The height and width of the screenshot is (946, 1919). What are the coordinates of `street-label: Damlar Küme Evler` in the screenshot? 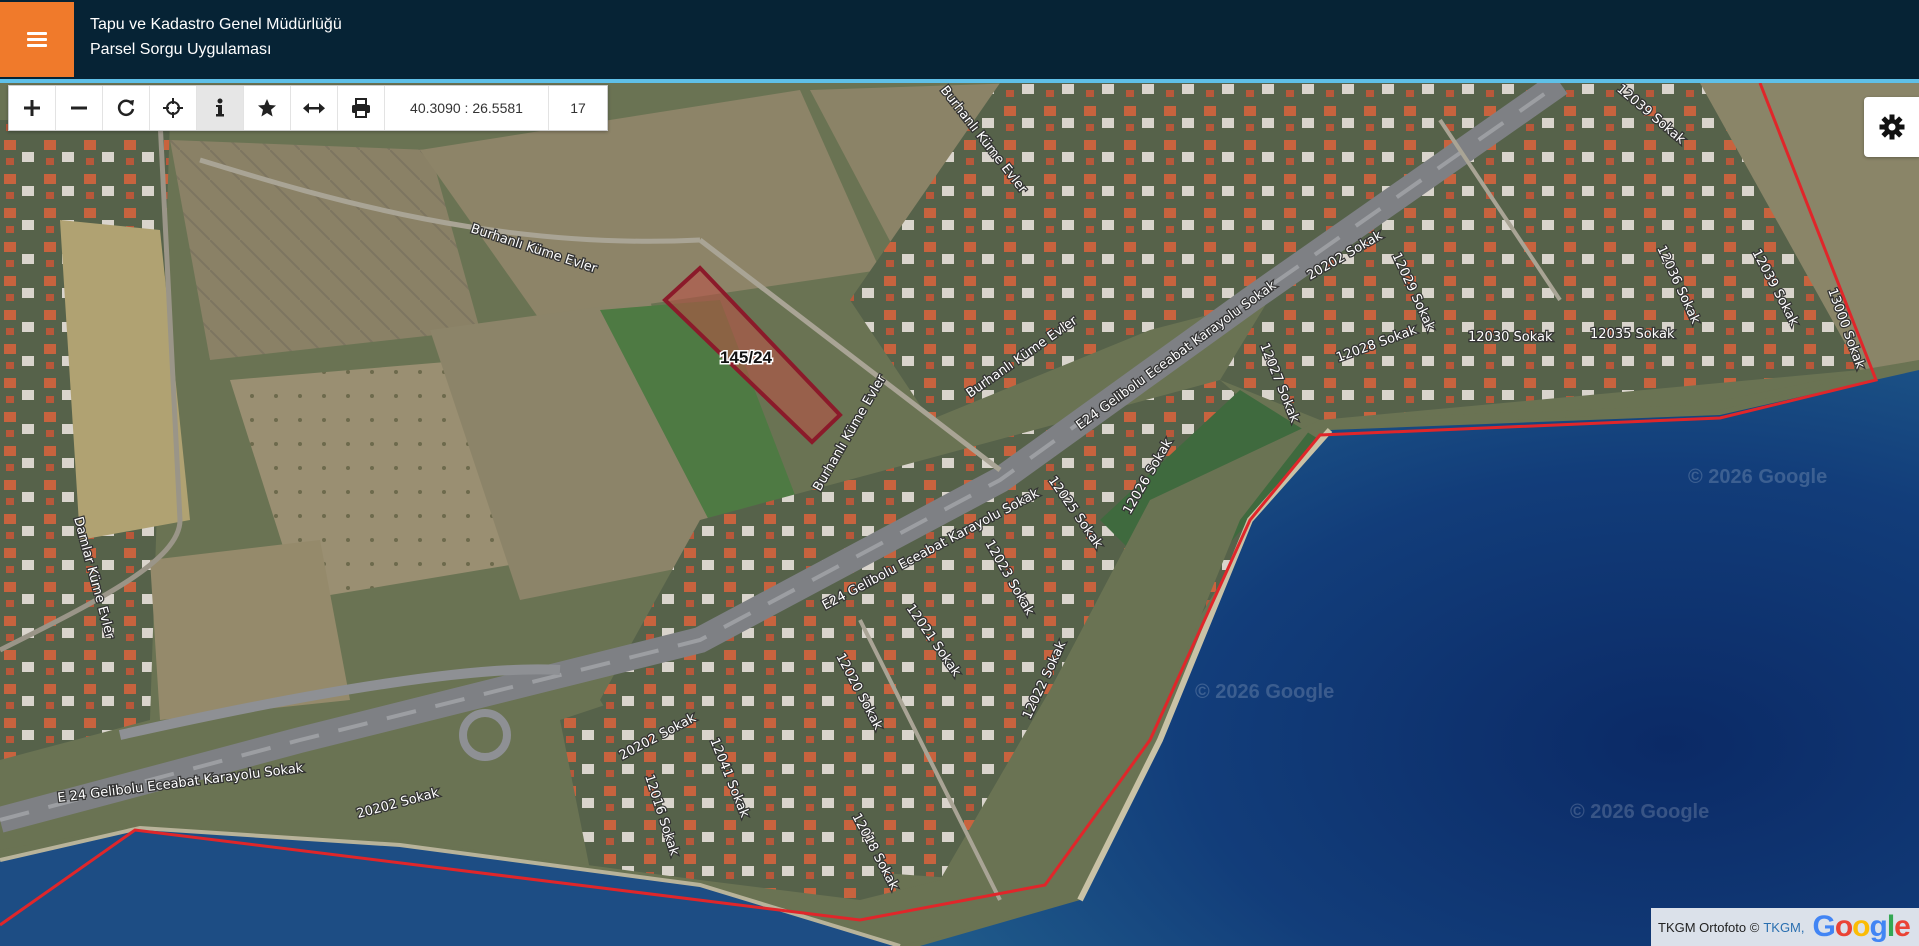 It's located at (93, 578).